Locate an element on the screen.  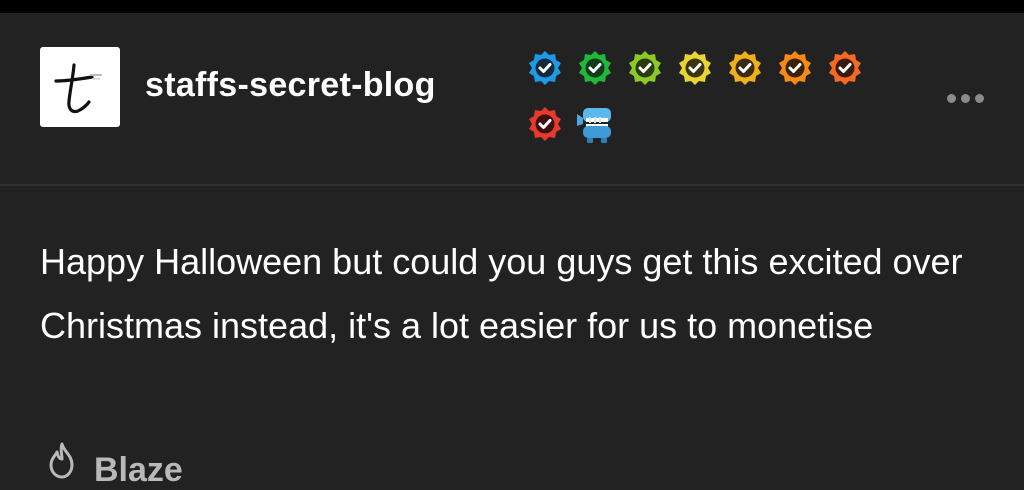
blaze-button: Blaze is located at coordinates (112, 464).